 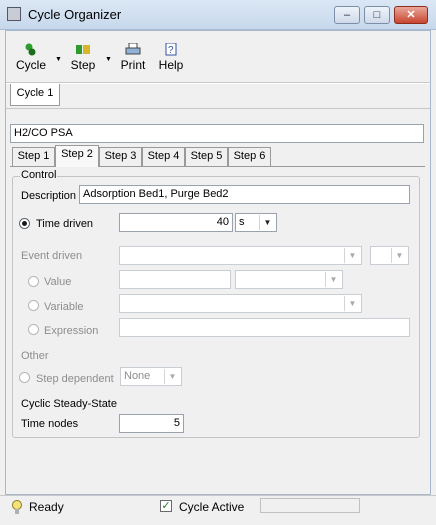 What do you see at coordinates (120, 156) in the screenshot?
I see `tab-step-3: Step 3` at bounding box center [120, 156].